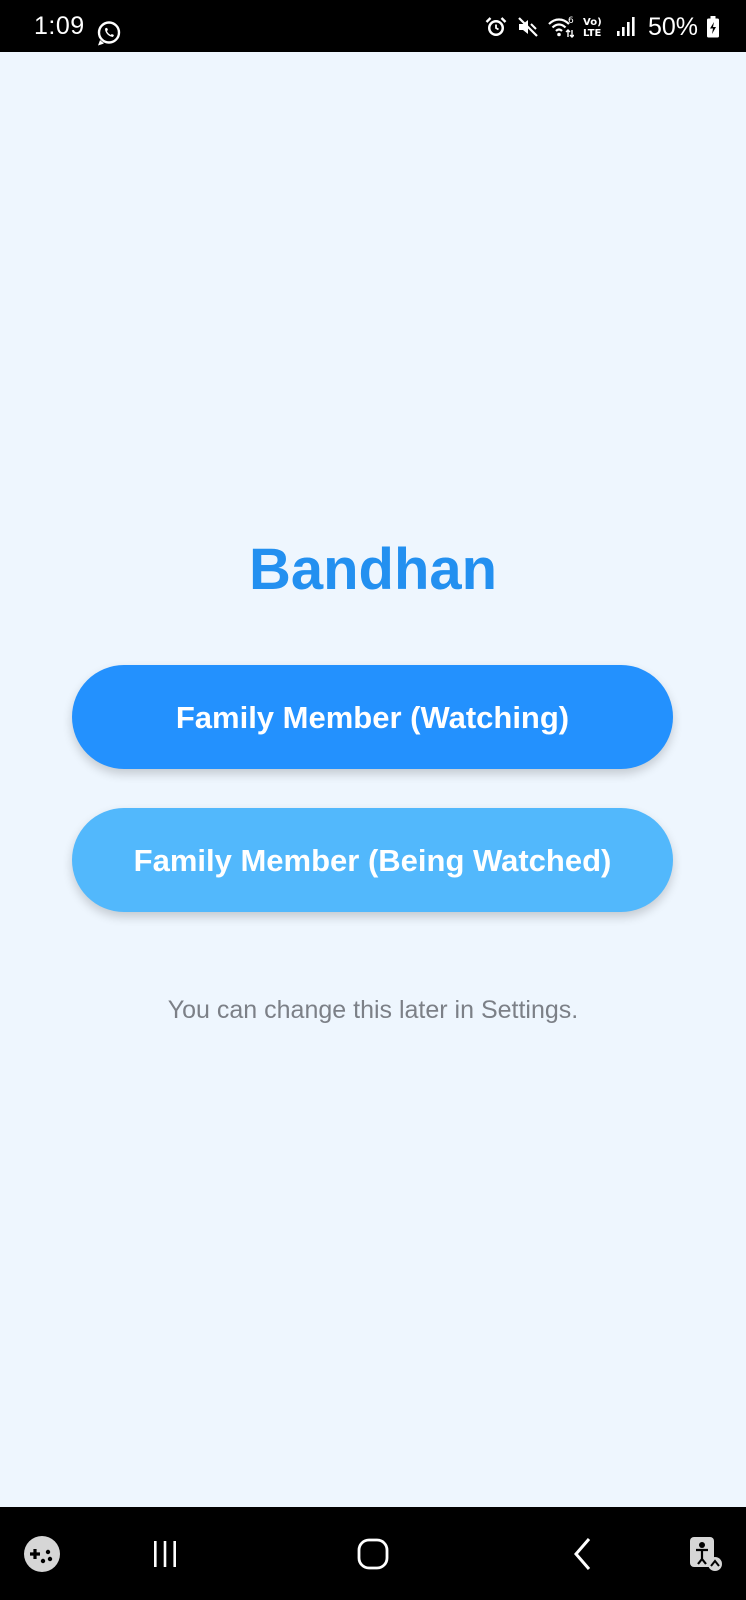 This screenshot has height=1600, width=746. What do you see at coordinates (713, 27) in the screenshot?
I see `battery-icon` at bounding box center [713, 27].